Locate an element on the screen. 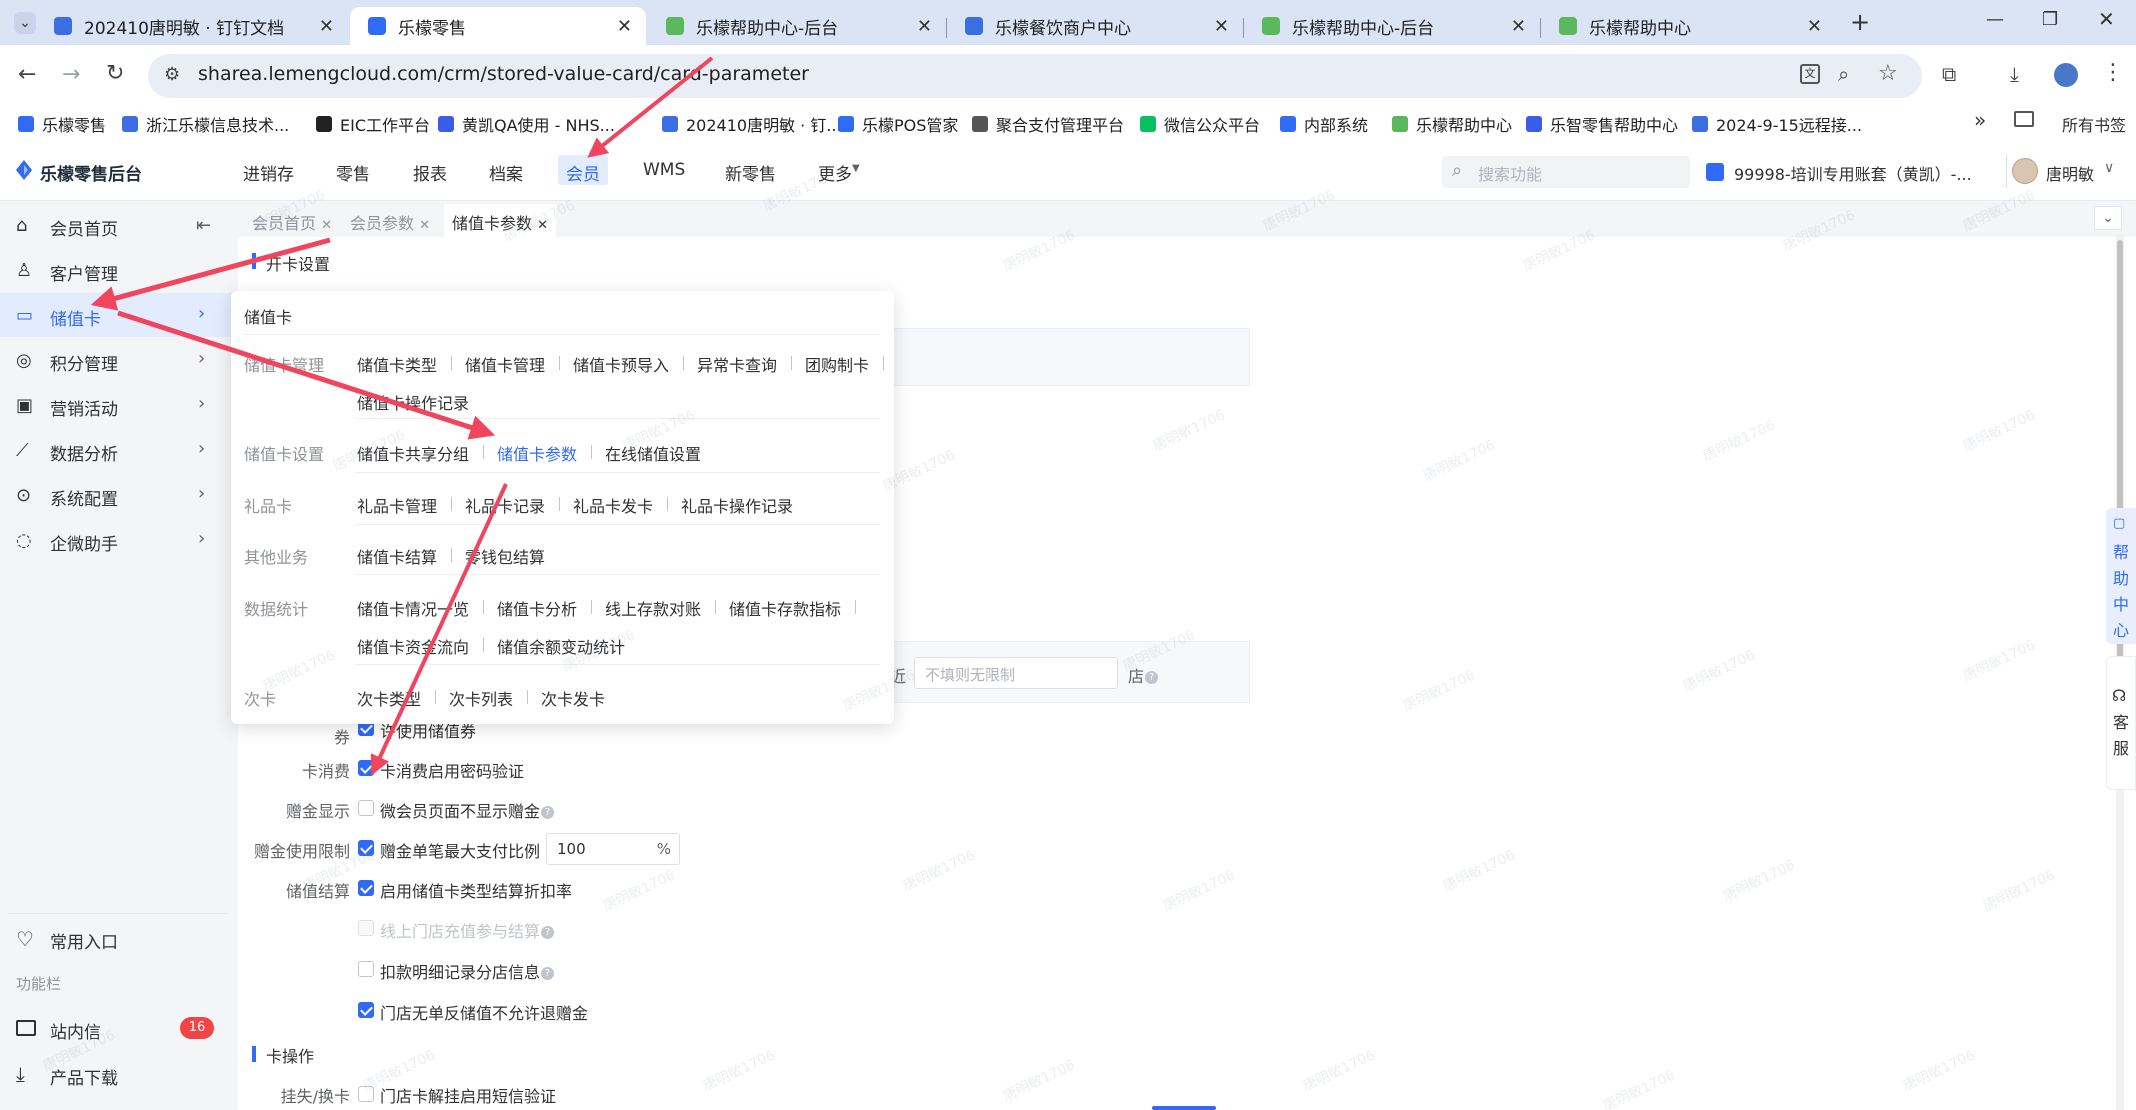 This screenshot has width=2136, height=1110. maximize-button: ❐ is located at coordinates (2050, 19).